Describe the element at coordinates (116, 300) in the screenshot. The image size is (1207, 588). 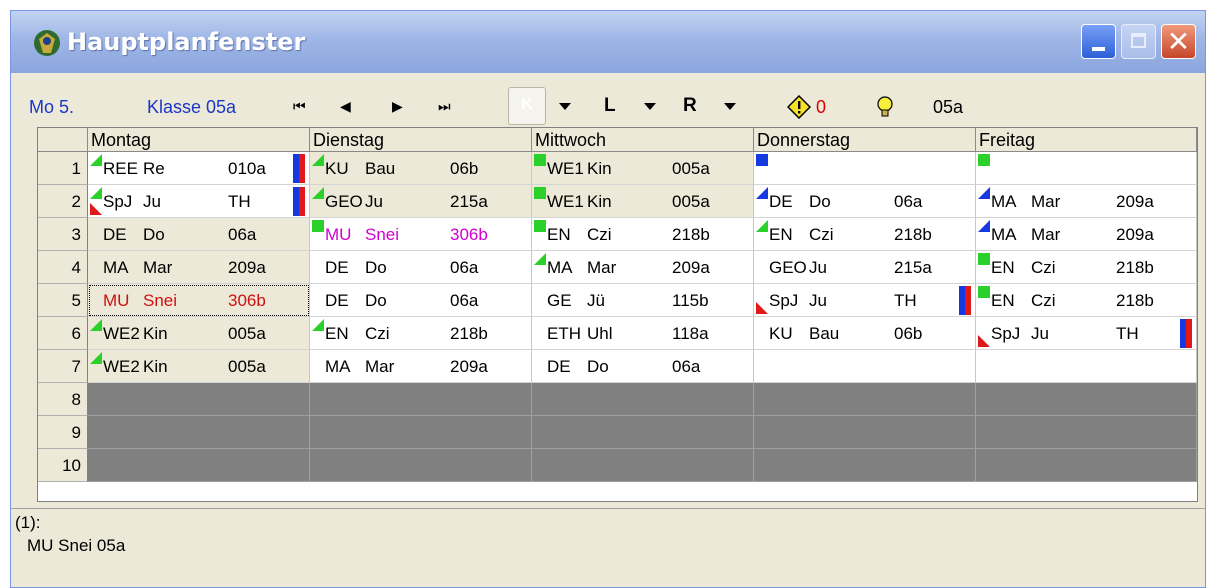
I see `lesson-subject: MU` at that location.